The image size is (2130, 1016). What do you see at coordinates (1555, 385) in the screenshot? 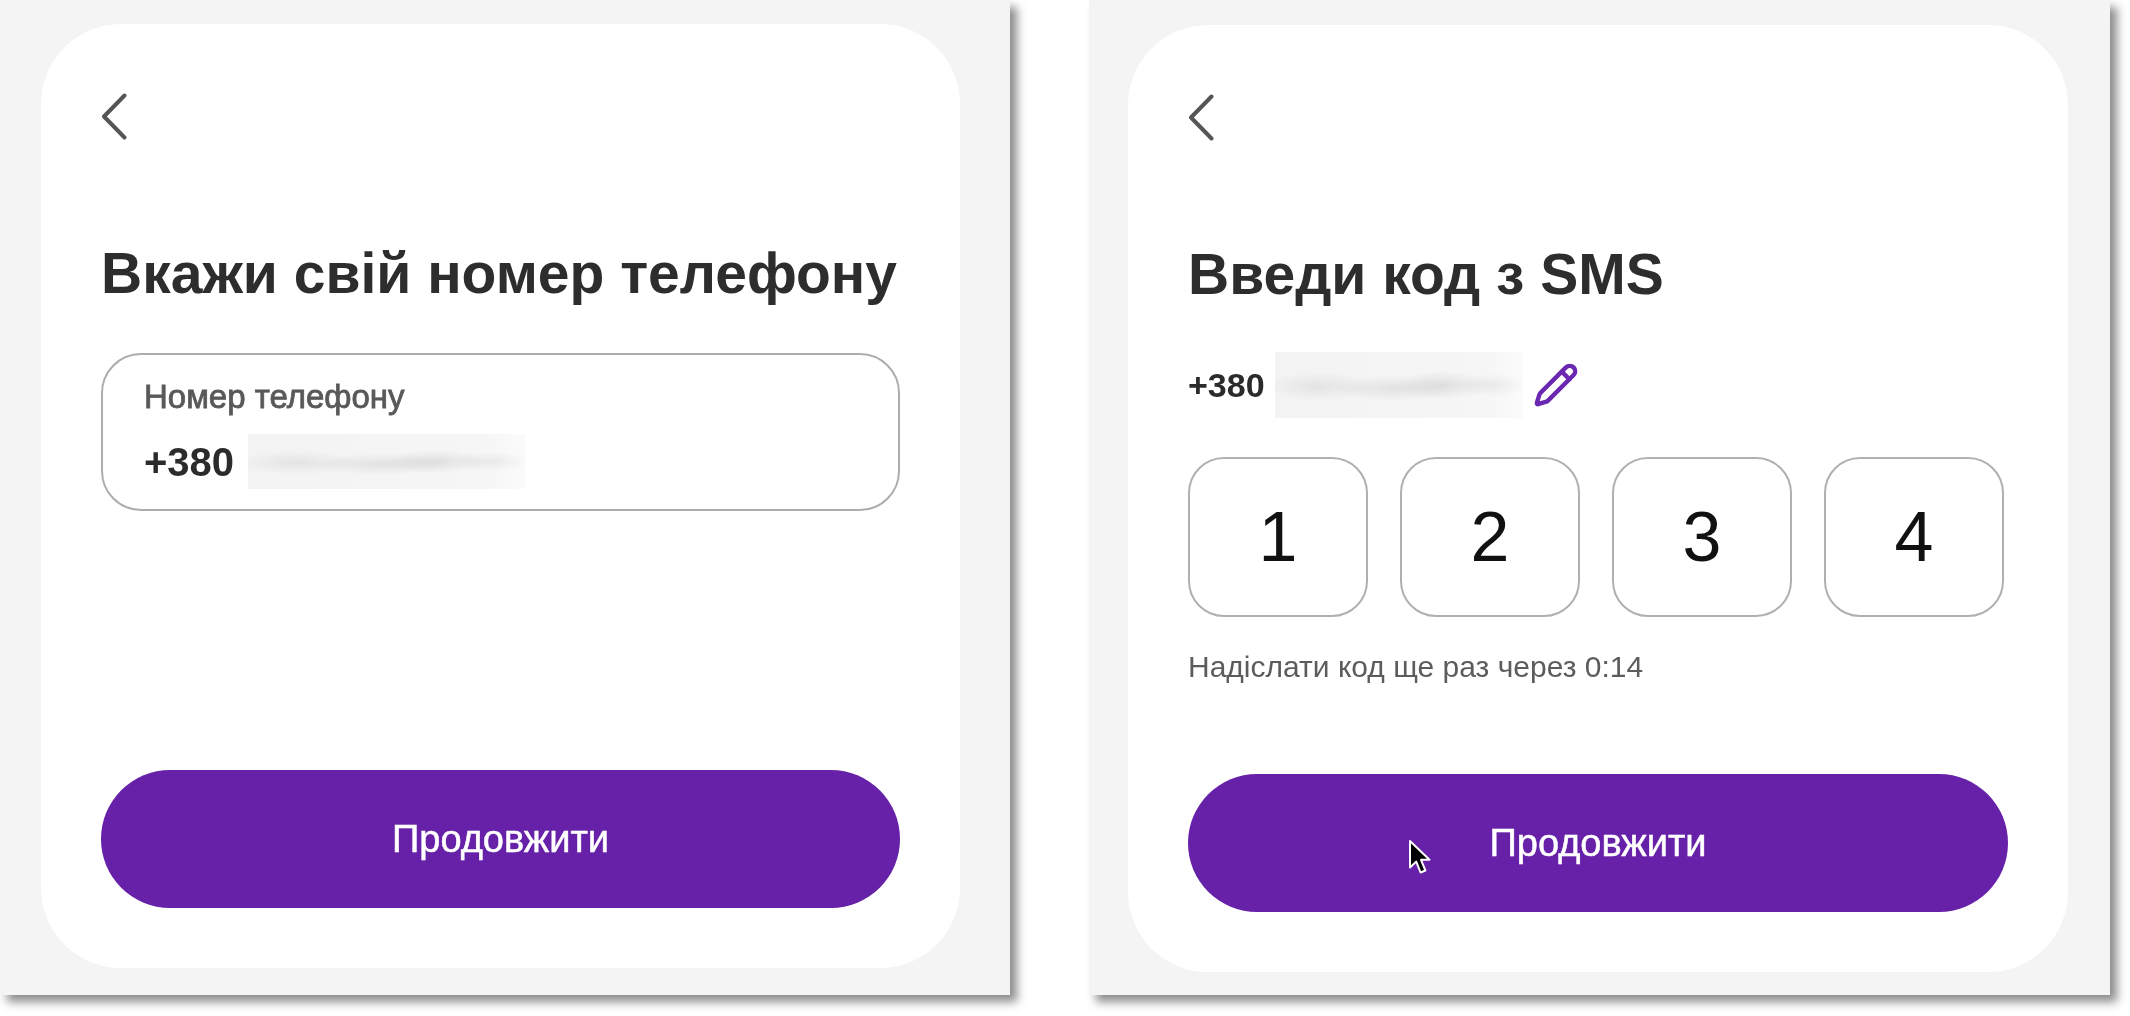
I see `pencil-icon` at bounding box center [1555, 385].